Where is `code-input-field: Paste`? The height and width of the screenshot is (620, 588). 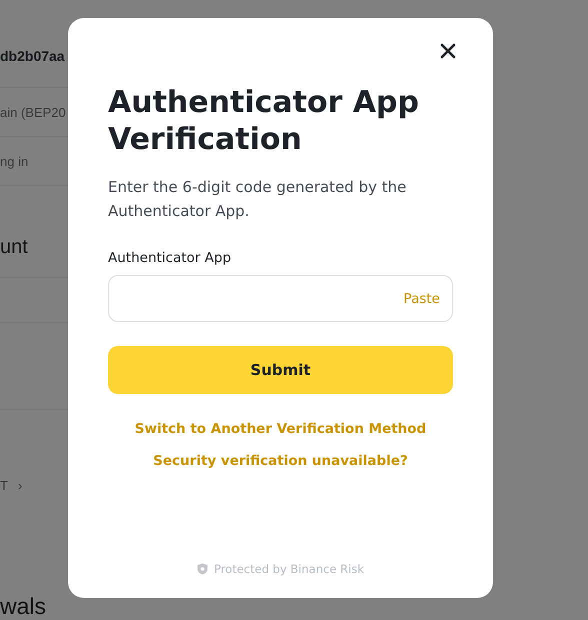 code-input-field: Paste is located at coordinates (280, 298).